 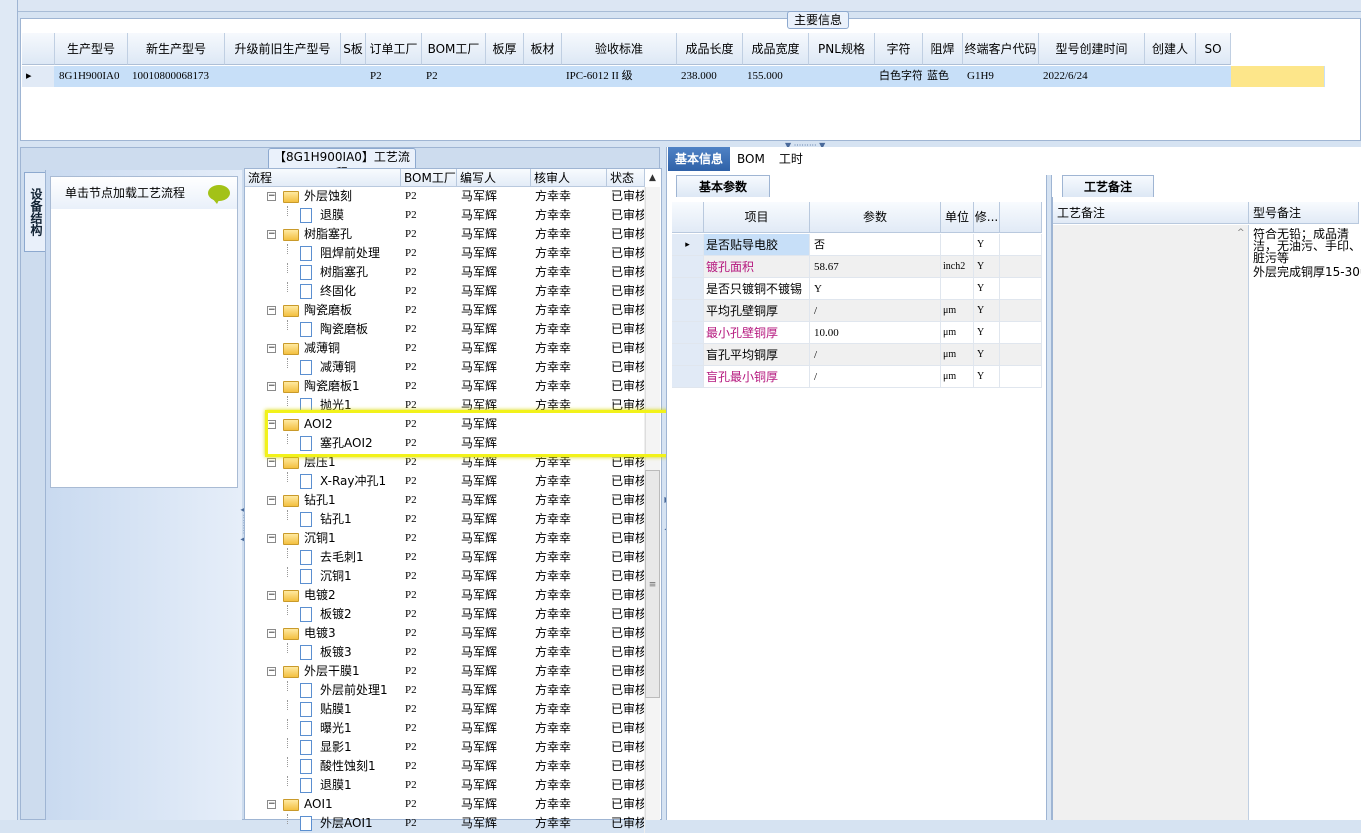 I want to click on tree-row: 终固化 P2 马军辉 方幸幸 已审核, so click(x=445, y=291).